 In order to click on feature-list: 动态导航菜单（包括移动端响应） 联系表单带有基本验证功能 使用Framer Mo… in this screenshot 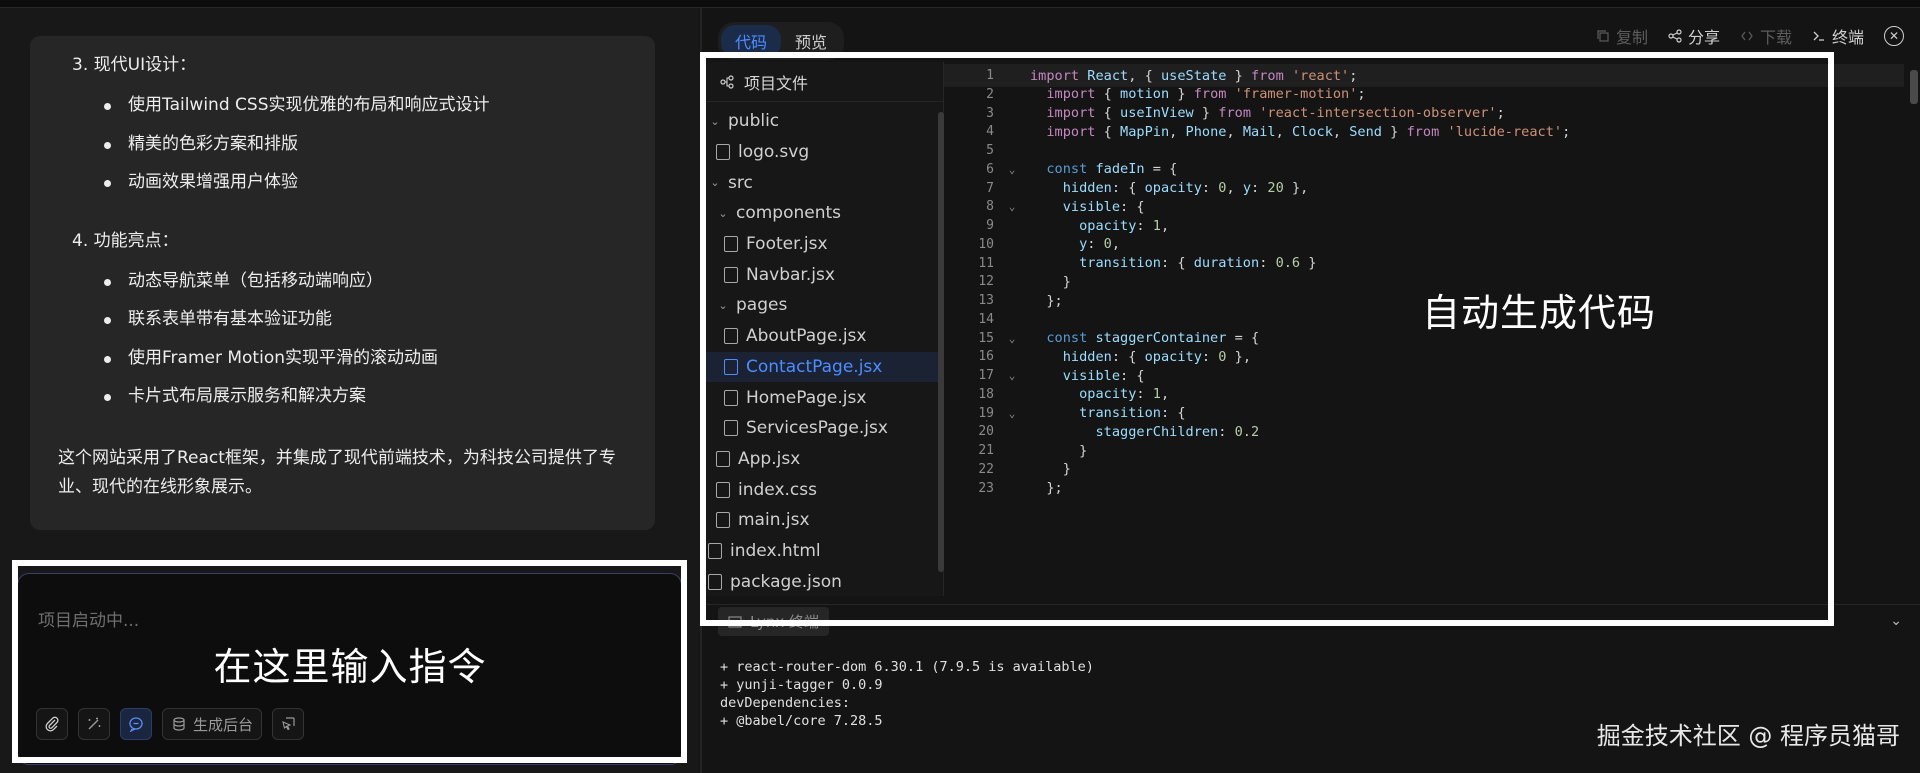, I will do `click(342, 347)`.